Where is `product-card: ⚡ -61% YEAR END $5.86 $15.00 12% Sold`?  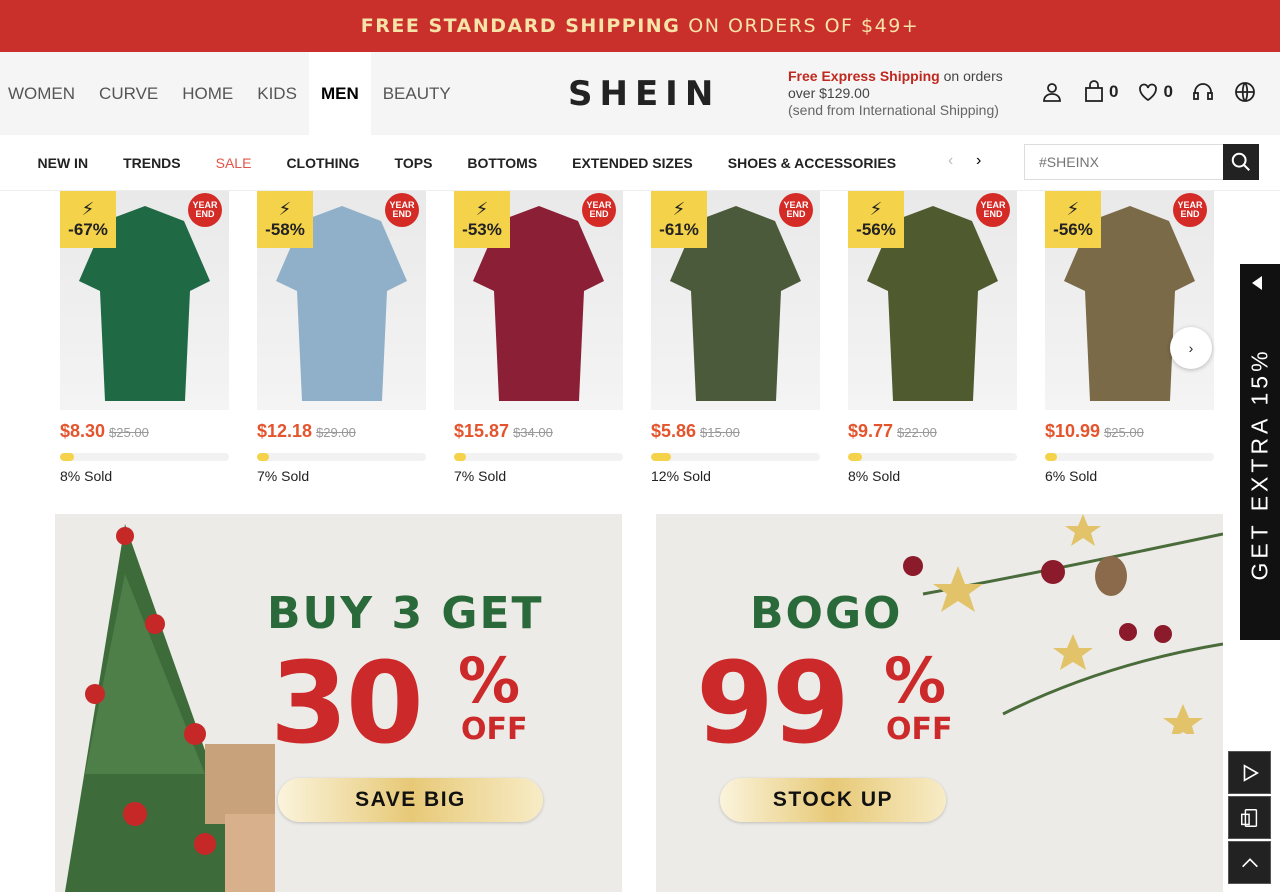 product-card: ⚡ -61% YEAR END $5.86 $15.00 12% Sold is located at coordinates (735, 337).